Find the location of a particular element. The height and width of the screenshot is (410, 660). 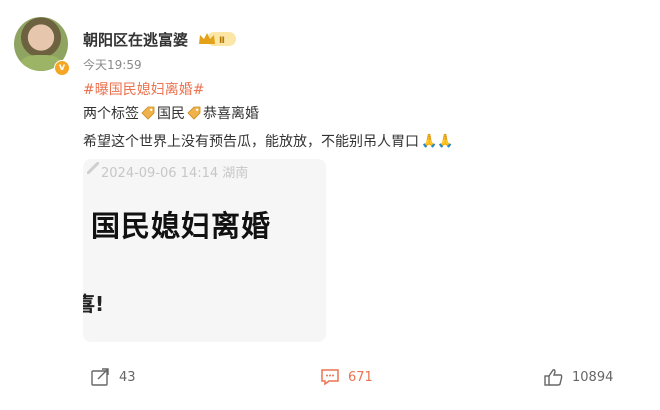

post-tag-1: 国民 is located at coordinates (171, 114).